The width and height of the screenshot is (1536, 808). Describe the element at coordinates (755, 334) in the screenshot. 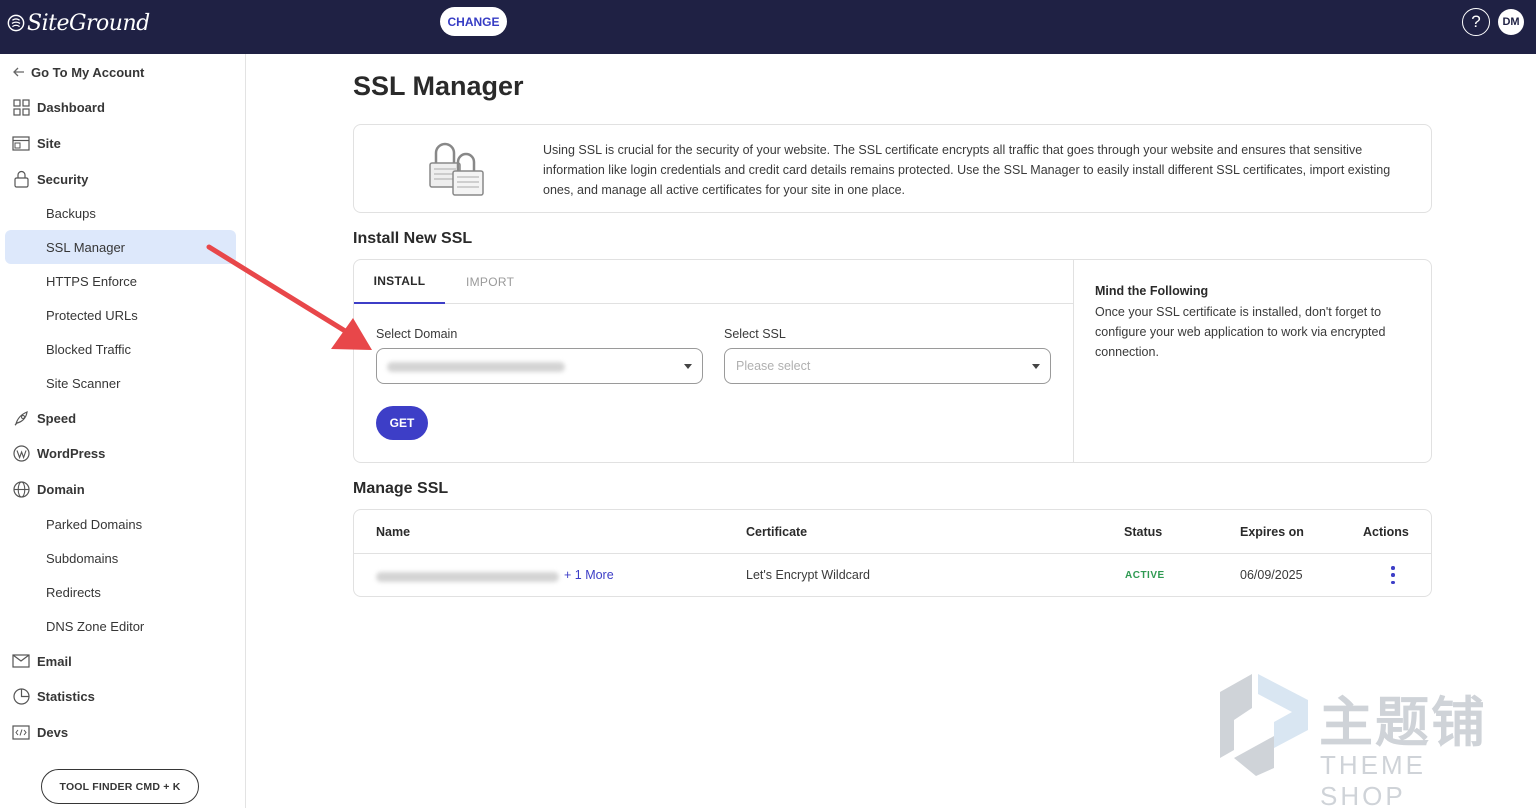

I see `select-ssl-label: Select SSL` at that location.